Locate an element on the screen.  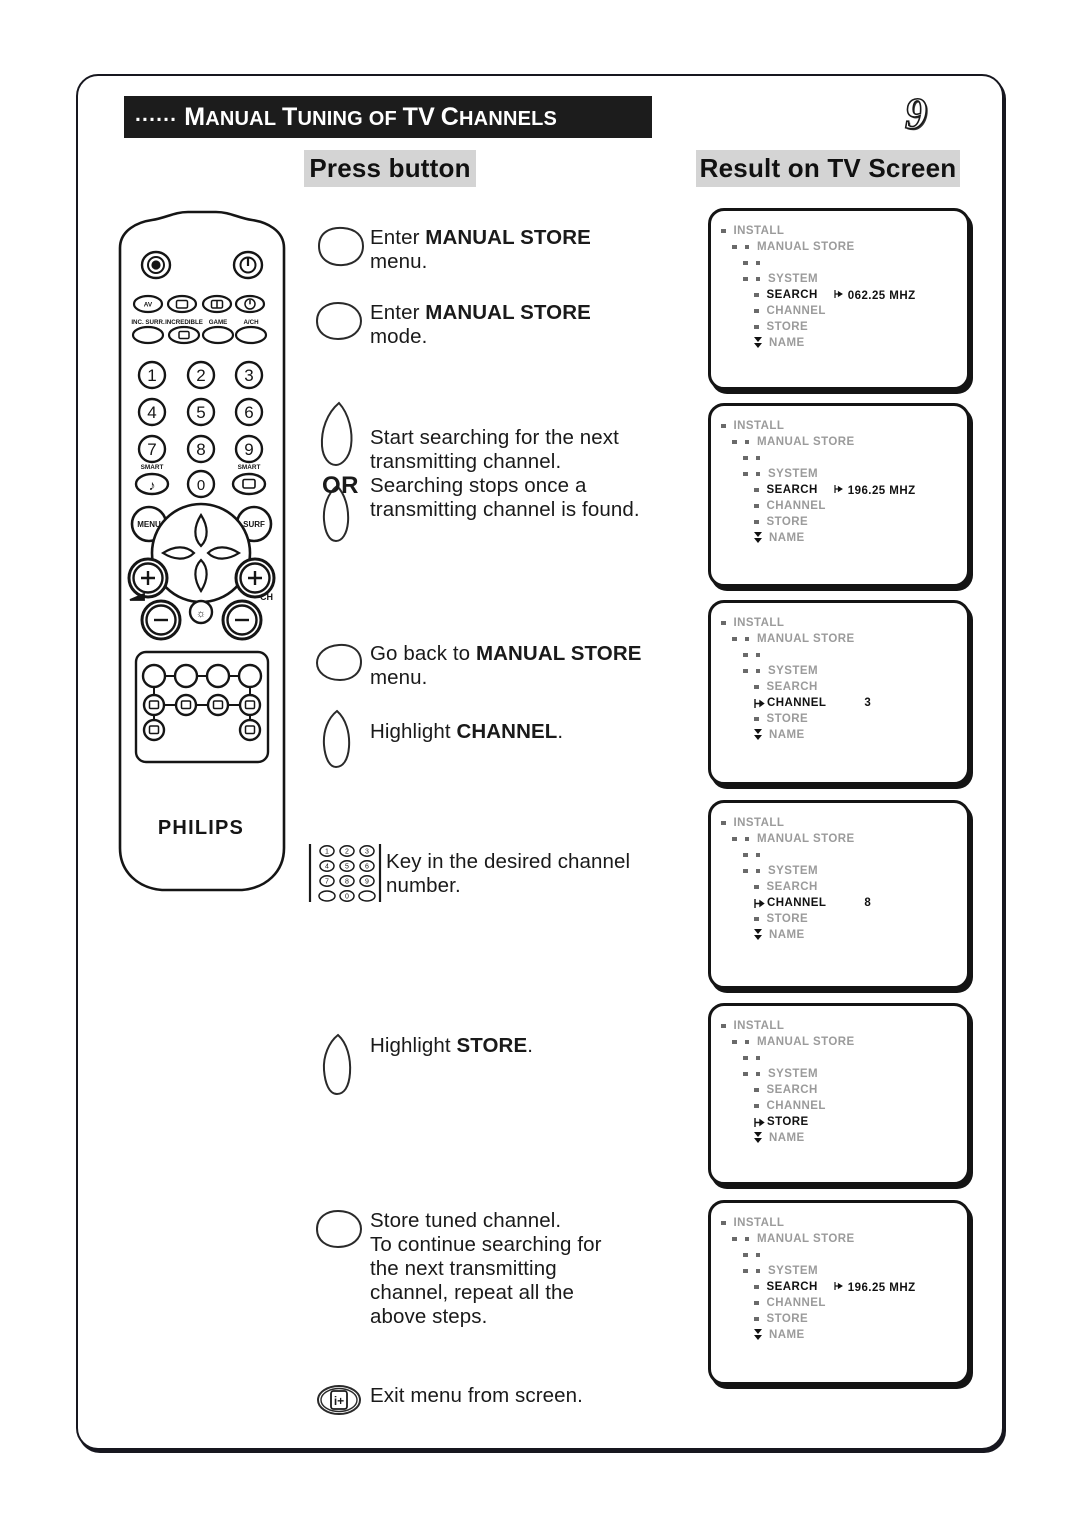
menu-teardrop-button-icon is located at coordinates (339, 246).